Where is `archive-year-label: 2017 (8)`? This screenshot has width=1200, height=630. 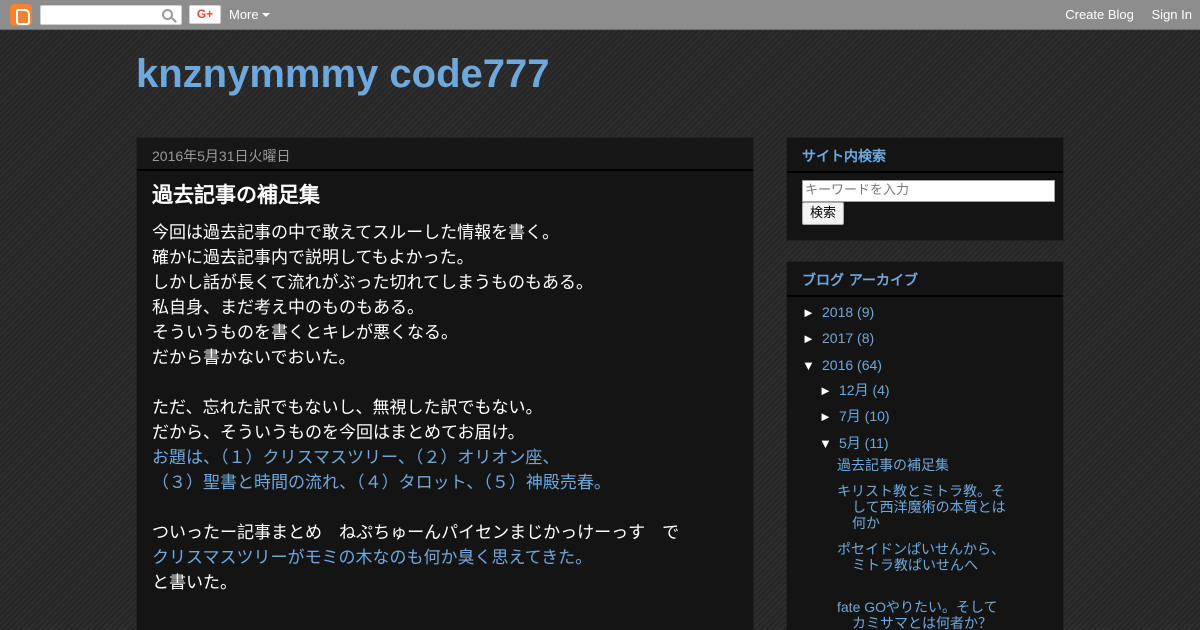 archive-year-label: 2017 (8) is located at coordinates (848, 338).